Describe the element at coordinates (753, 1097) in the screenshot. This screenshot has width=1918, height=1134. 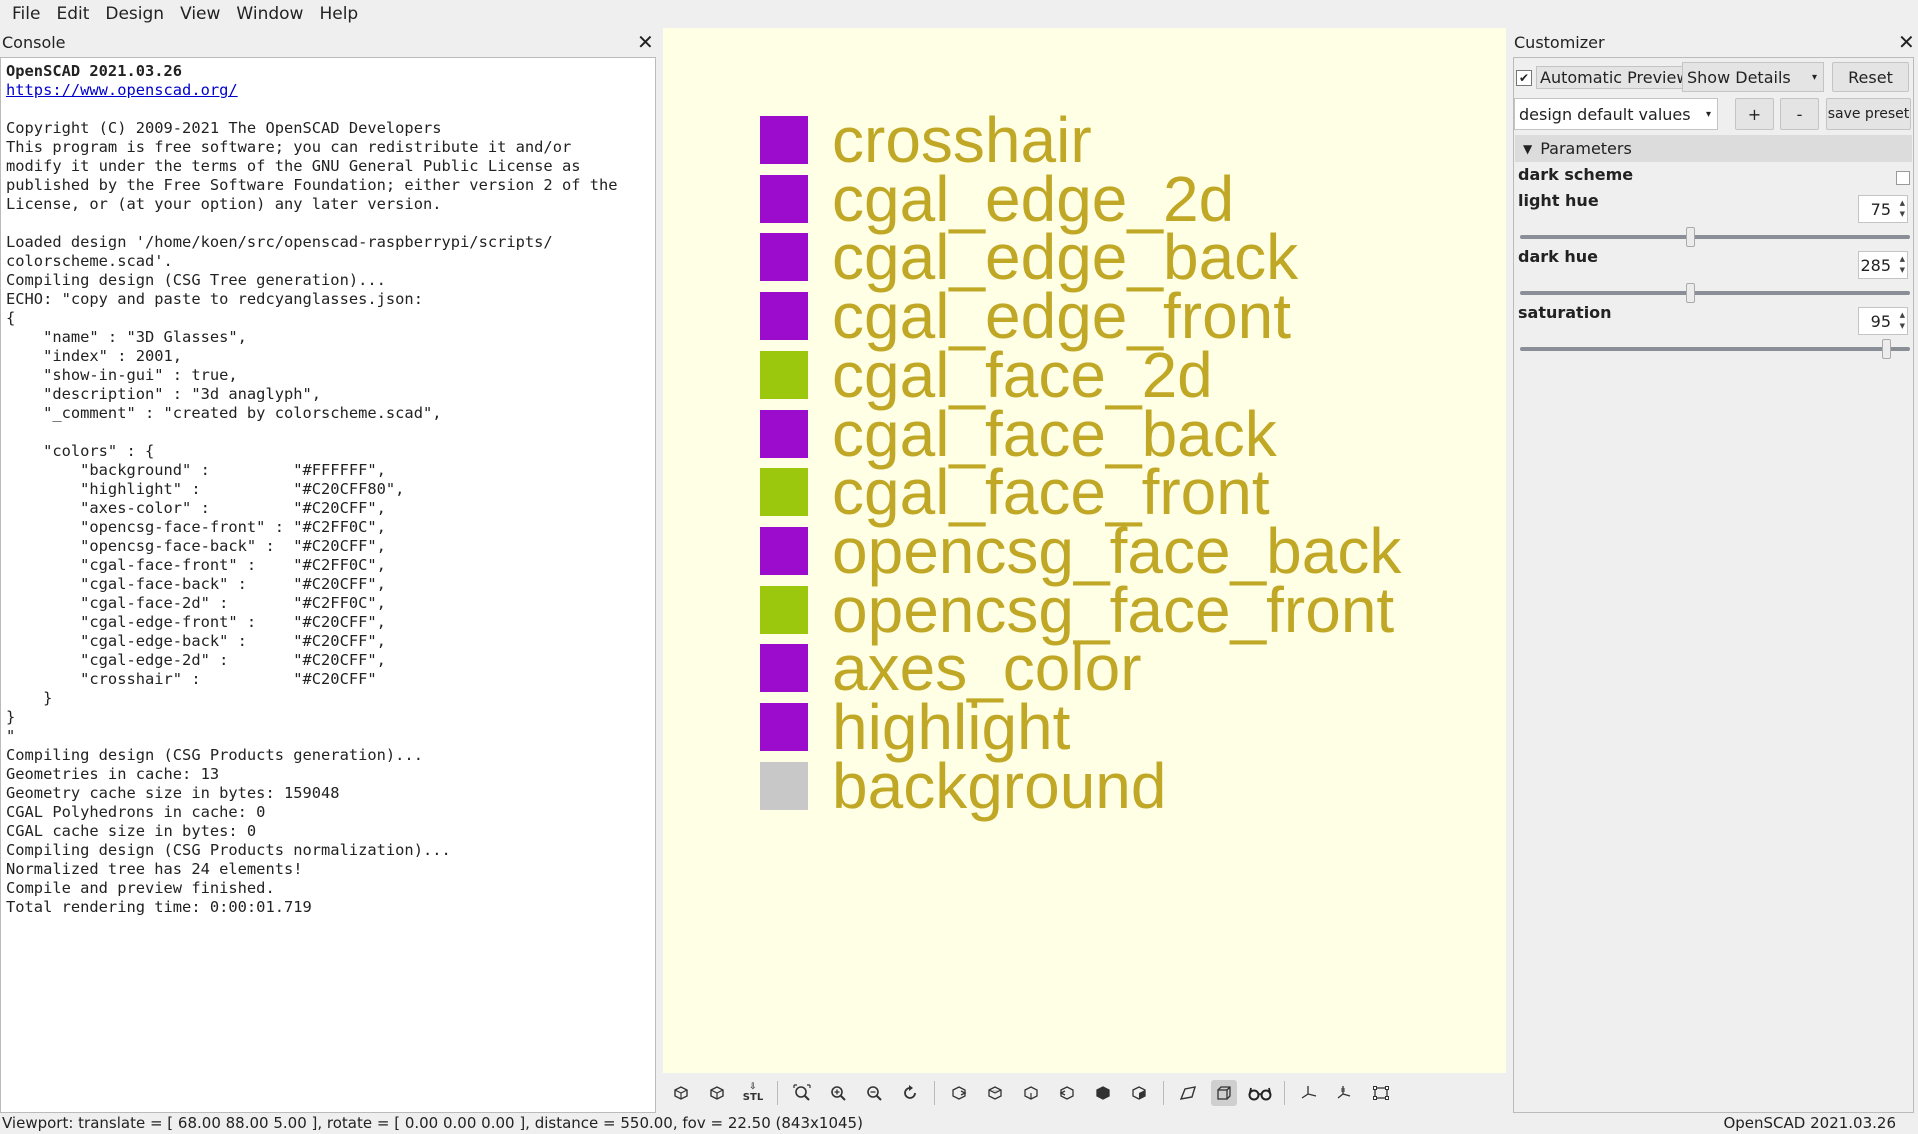
I see `export-stl-label: STL` at that location.